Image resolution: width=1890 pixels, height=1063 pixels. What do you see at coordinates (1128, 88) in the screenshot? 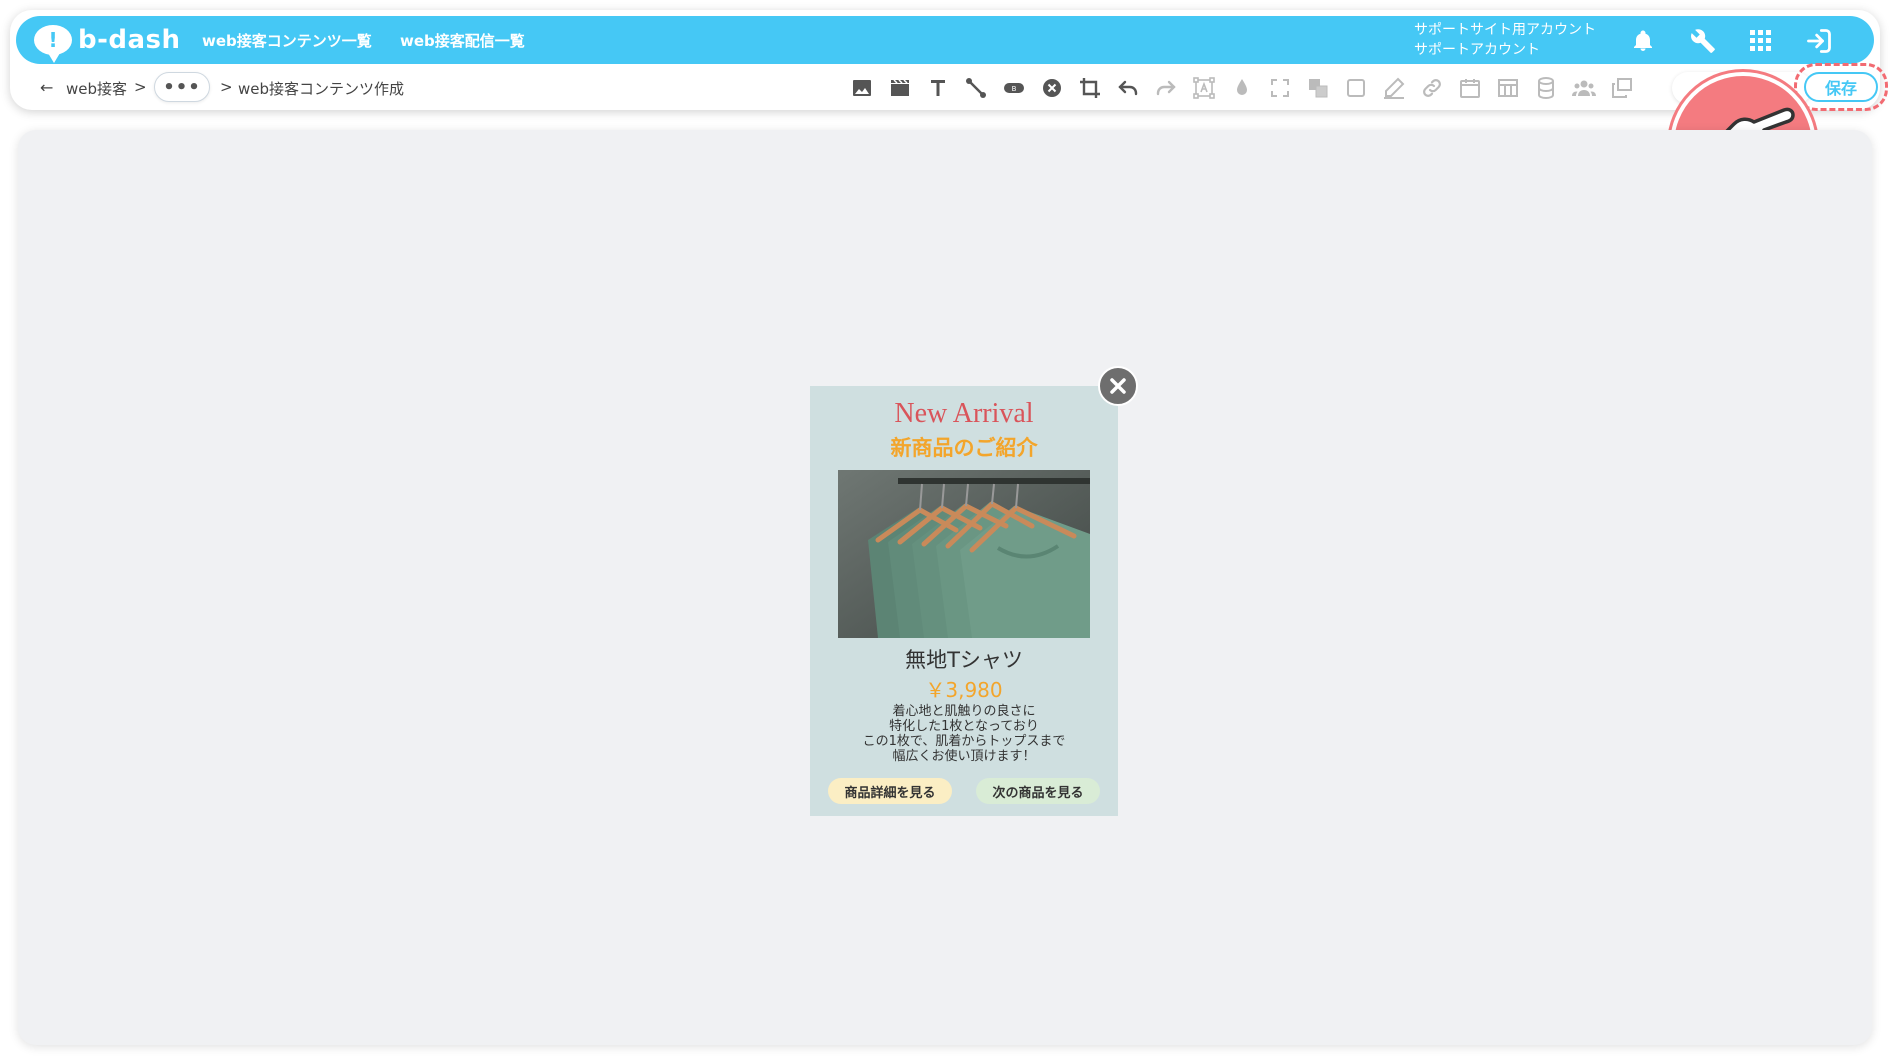
I see `undo-icon` at bounding box center [1128, 88].